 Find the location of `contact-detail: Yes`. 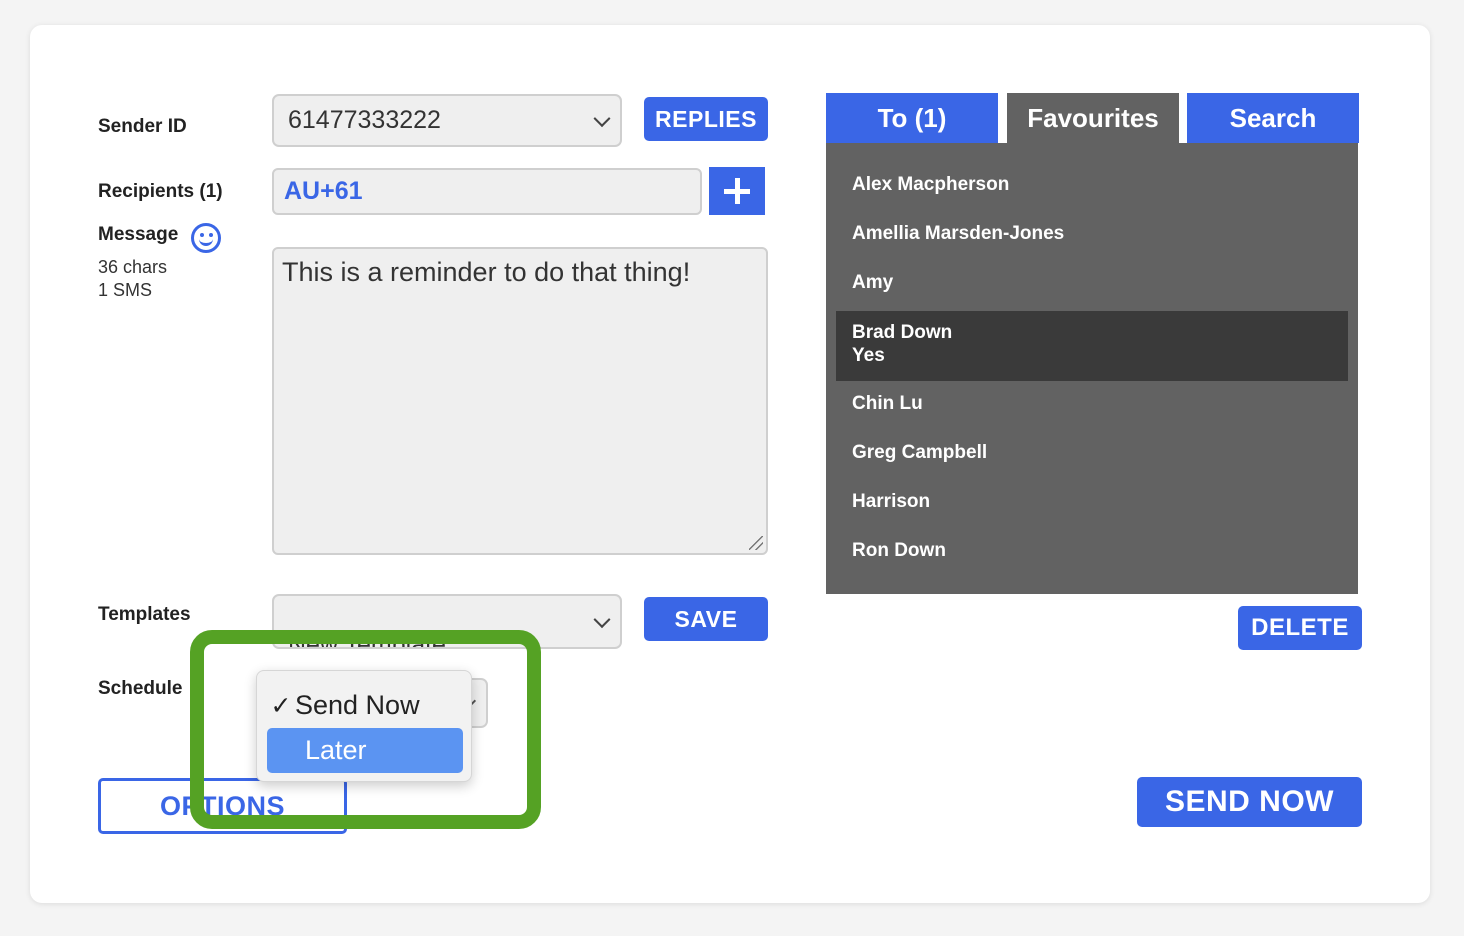

contact-detail: Yes is located at coordinates (868, 355).